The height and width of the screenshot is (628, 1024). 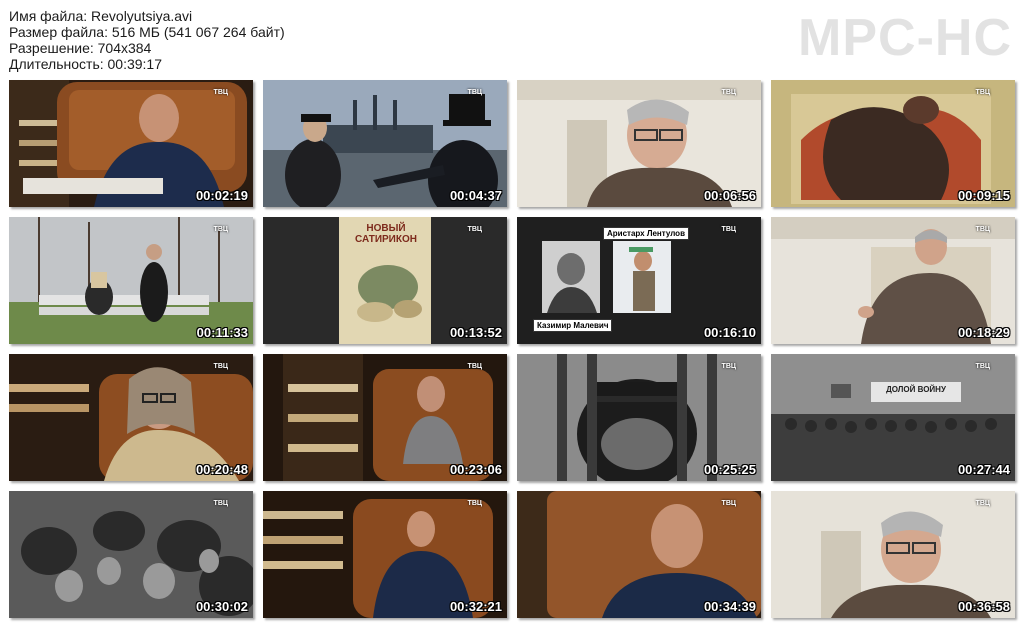 I want to click on thumbnail: ТВЦ 00:30:02, so click(x=131, y=554).